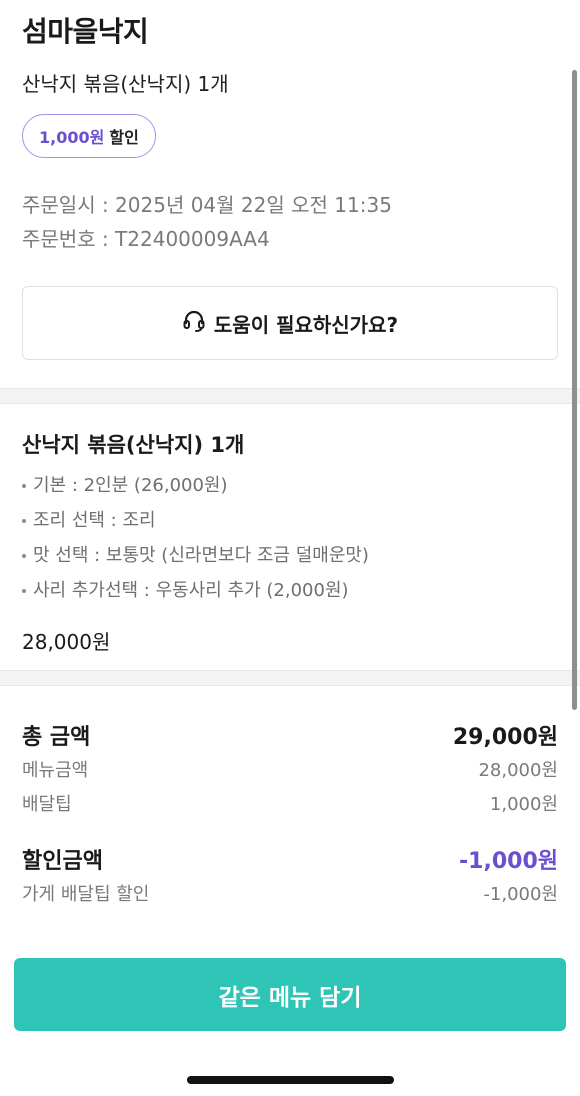  Describe the element at coordinates (508, 861) in the screenshot. I see `discount-value: -1,000원` at that location.